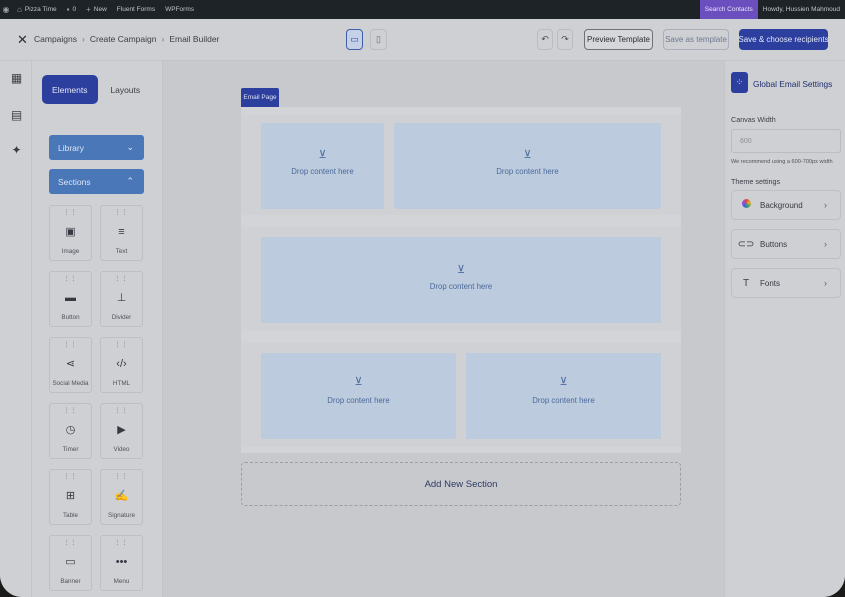  I want to click on theme-background-row: Background ›, so click(786, 205).